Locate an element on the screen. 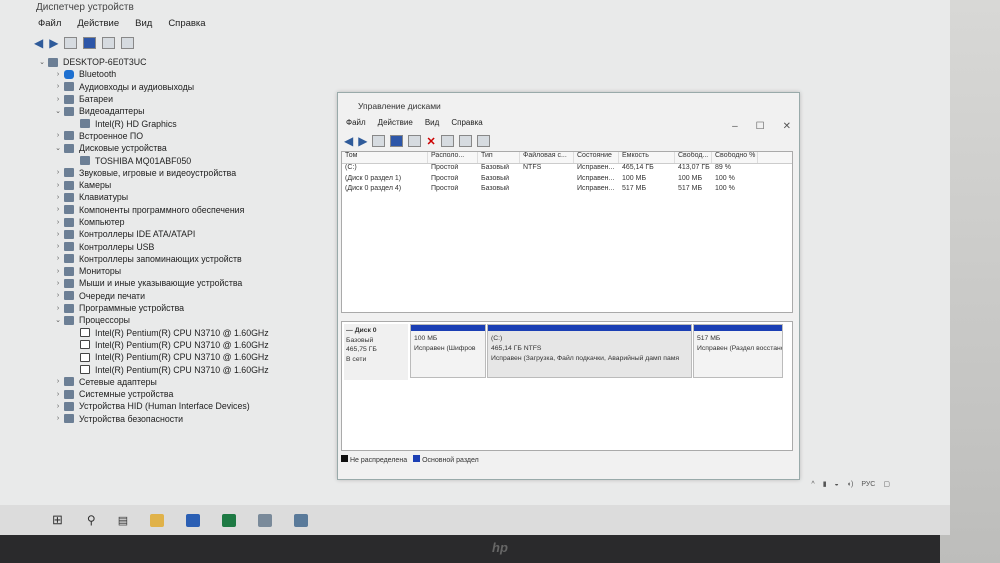 The width and height of the screenshot is (1000, 563). network-icon: ◒ is located at coordinates (837, 484).